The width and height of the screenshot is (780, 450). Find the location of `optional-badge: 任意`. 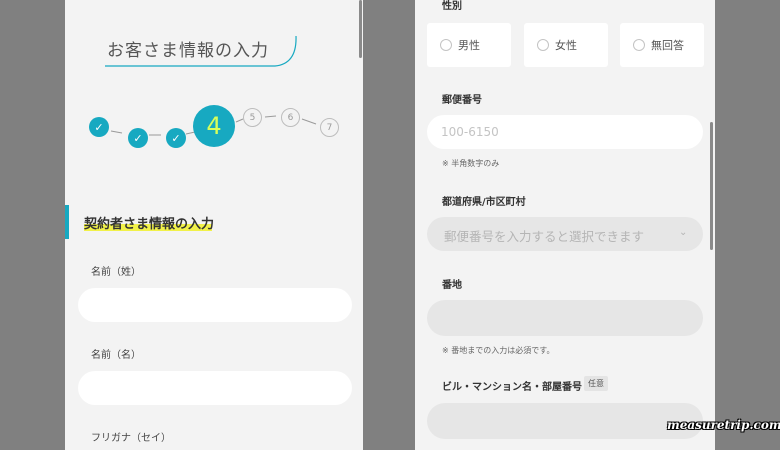

optional-badge: 任意 is located at coordinates (596, 383).